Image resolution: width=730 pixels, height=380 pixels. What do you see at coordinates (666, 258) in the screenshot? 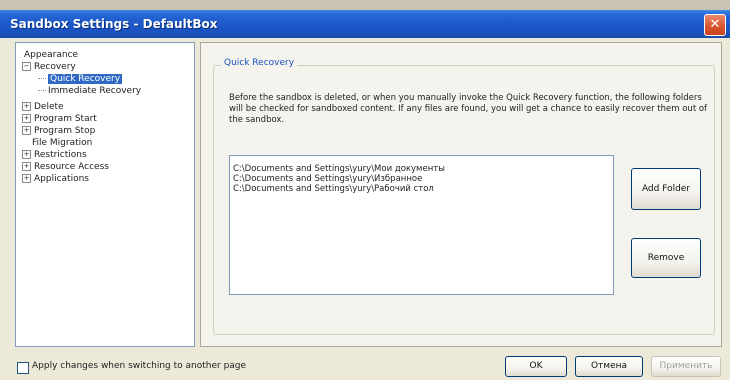
I see `remove-button: Remove` at bounding box center [666, 258].